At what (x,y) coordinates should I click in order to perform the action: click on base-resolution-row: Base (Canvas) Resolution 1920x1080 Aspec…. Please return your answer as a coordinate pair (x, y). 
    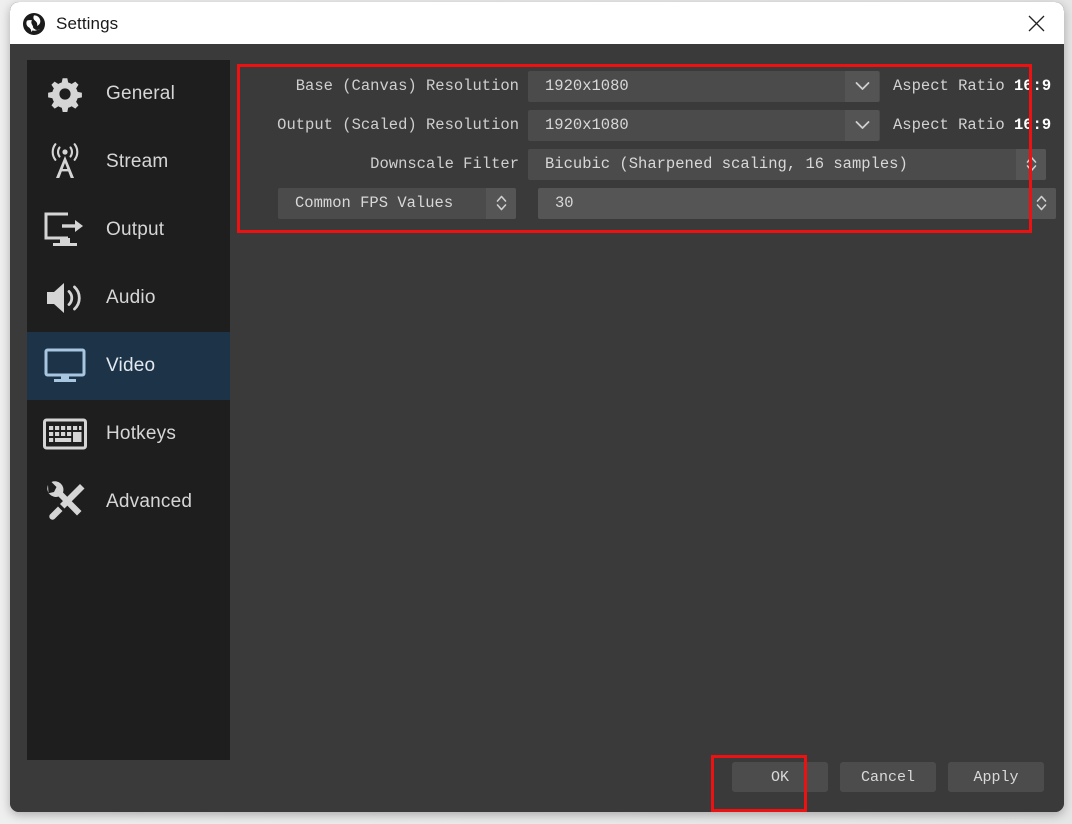
    Looking at the image, I should click on (649, 86).